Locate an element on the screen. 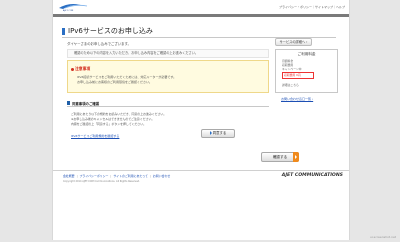 The height and width of the screenshot is (242, 400). footer-divider is located at coordinates (201, 170).